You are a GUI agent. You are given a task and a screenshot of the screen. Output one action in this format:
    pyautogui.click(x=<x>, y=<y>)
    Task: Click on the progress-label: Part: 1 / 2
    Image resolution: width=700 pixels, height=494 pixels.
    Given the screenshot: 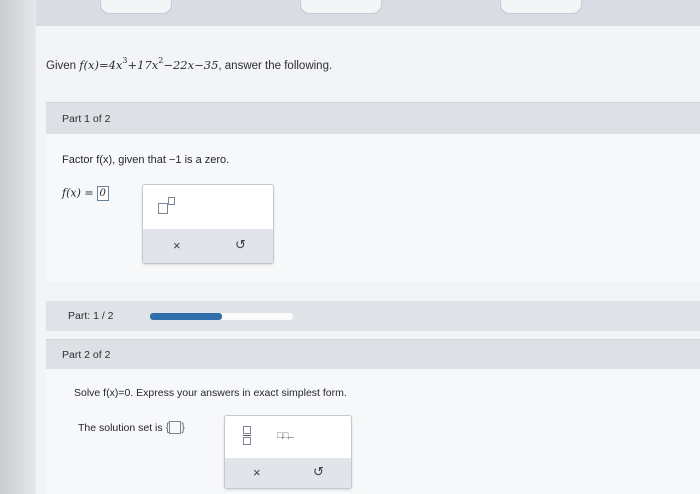 What is the action you would take?
    pyautogui.click(x=91, y=316)
    